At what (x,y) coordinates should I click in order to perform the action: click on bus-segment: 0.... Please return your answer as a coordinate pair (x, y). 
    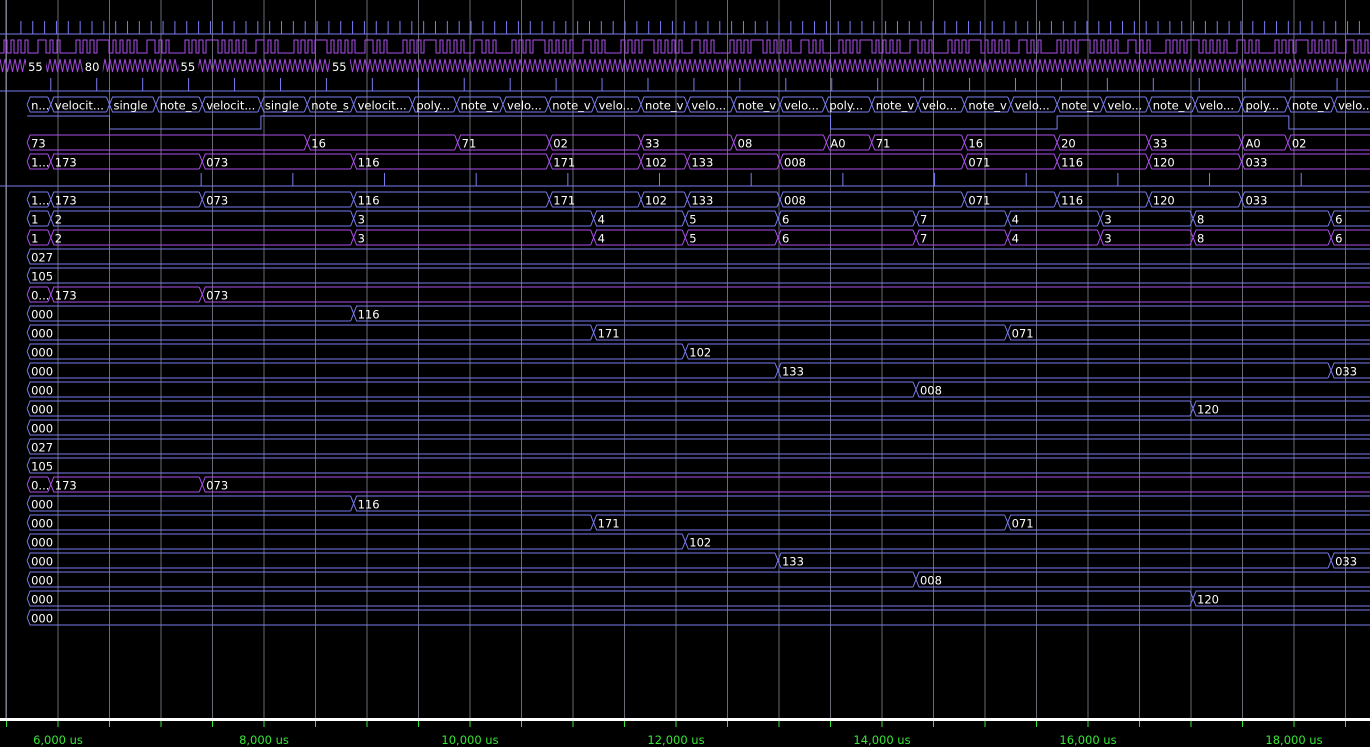
    Looking at the image, I should click on (39, 484).